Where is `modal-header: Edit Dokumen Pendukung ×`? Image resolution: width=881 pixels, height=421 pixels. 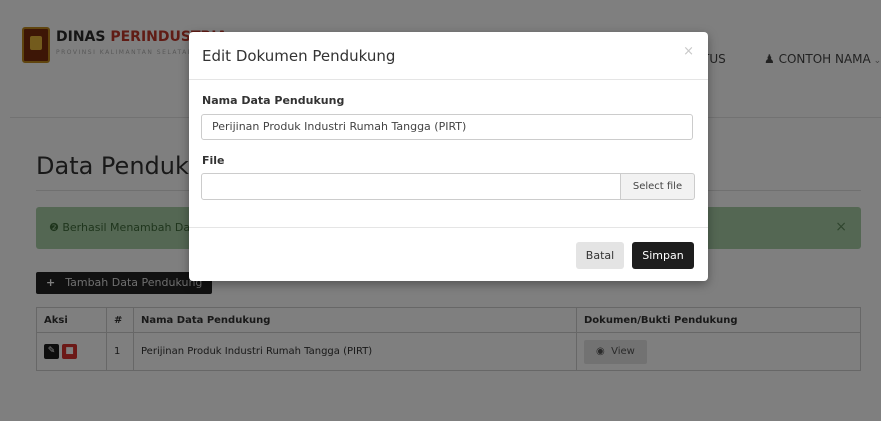 modal-header: Edit Dokumen Pendukung × is located at coordinates (448, 56).